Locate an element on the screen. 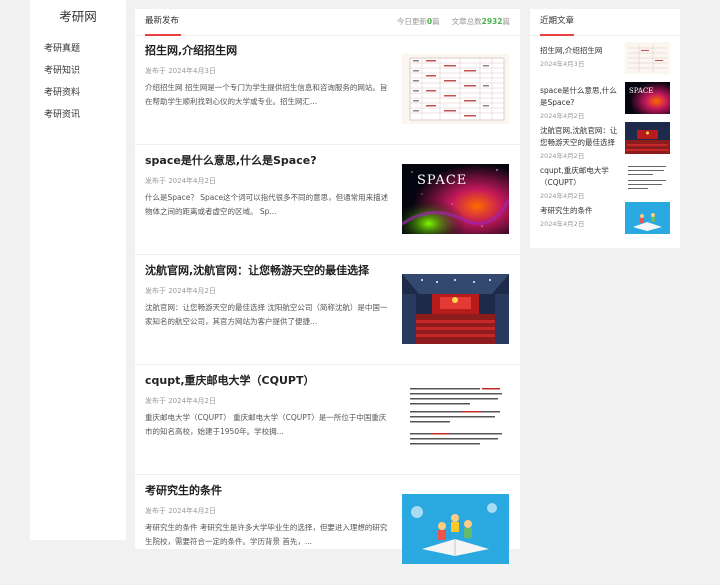  space-thumb: SPACE is located at coordinates (647, 98).